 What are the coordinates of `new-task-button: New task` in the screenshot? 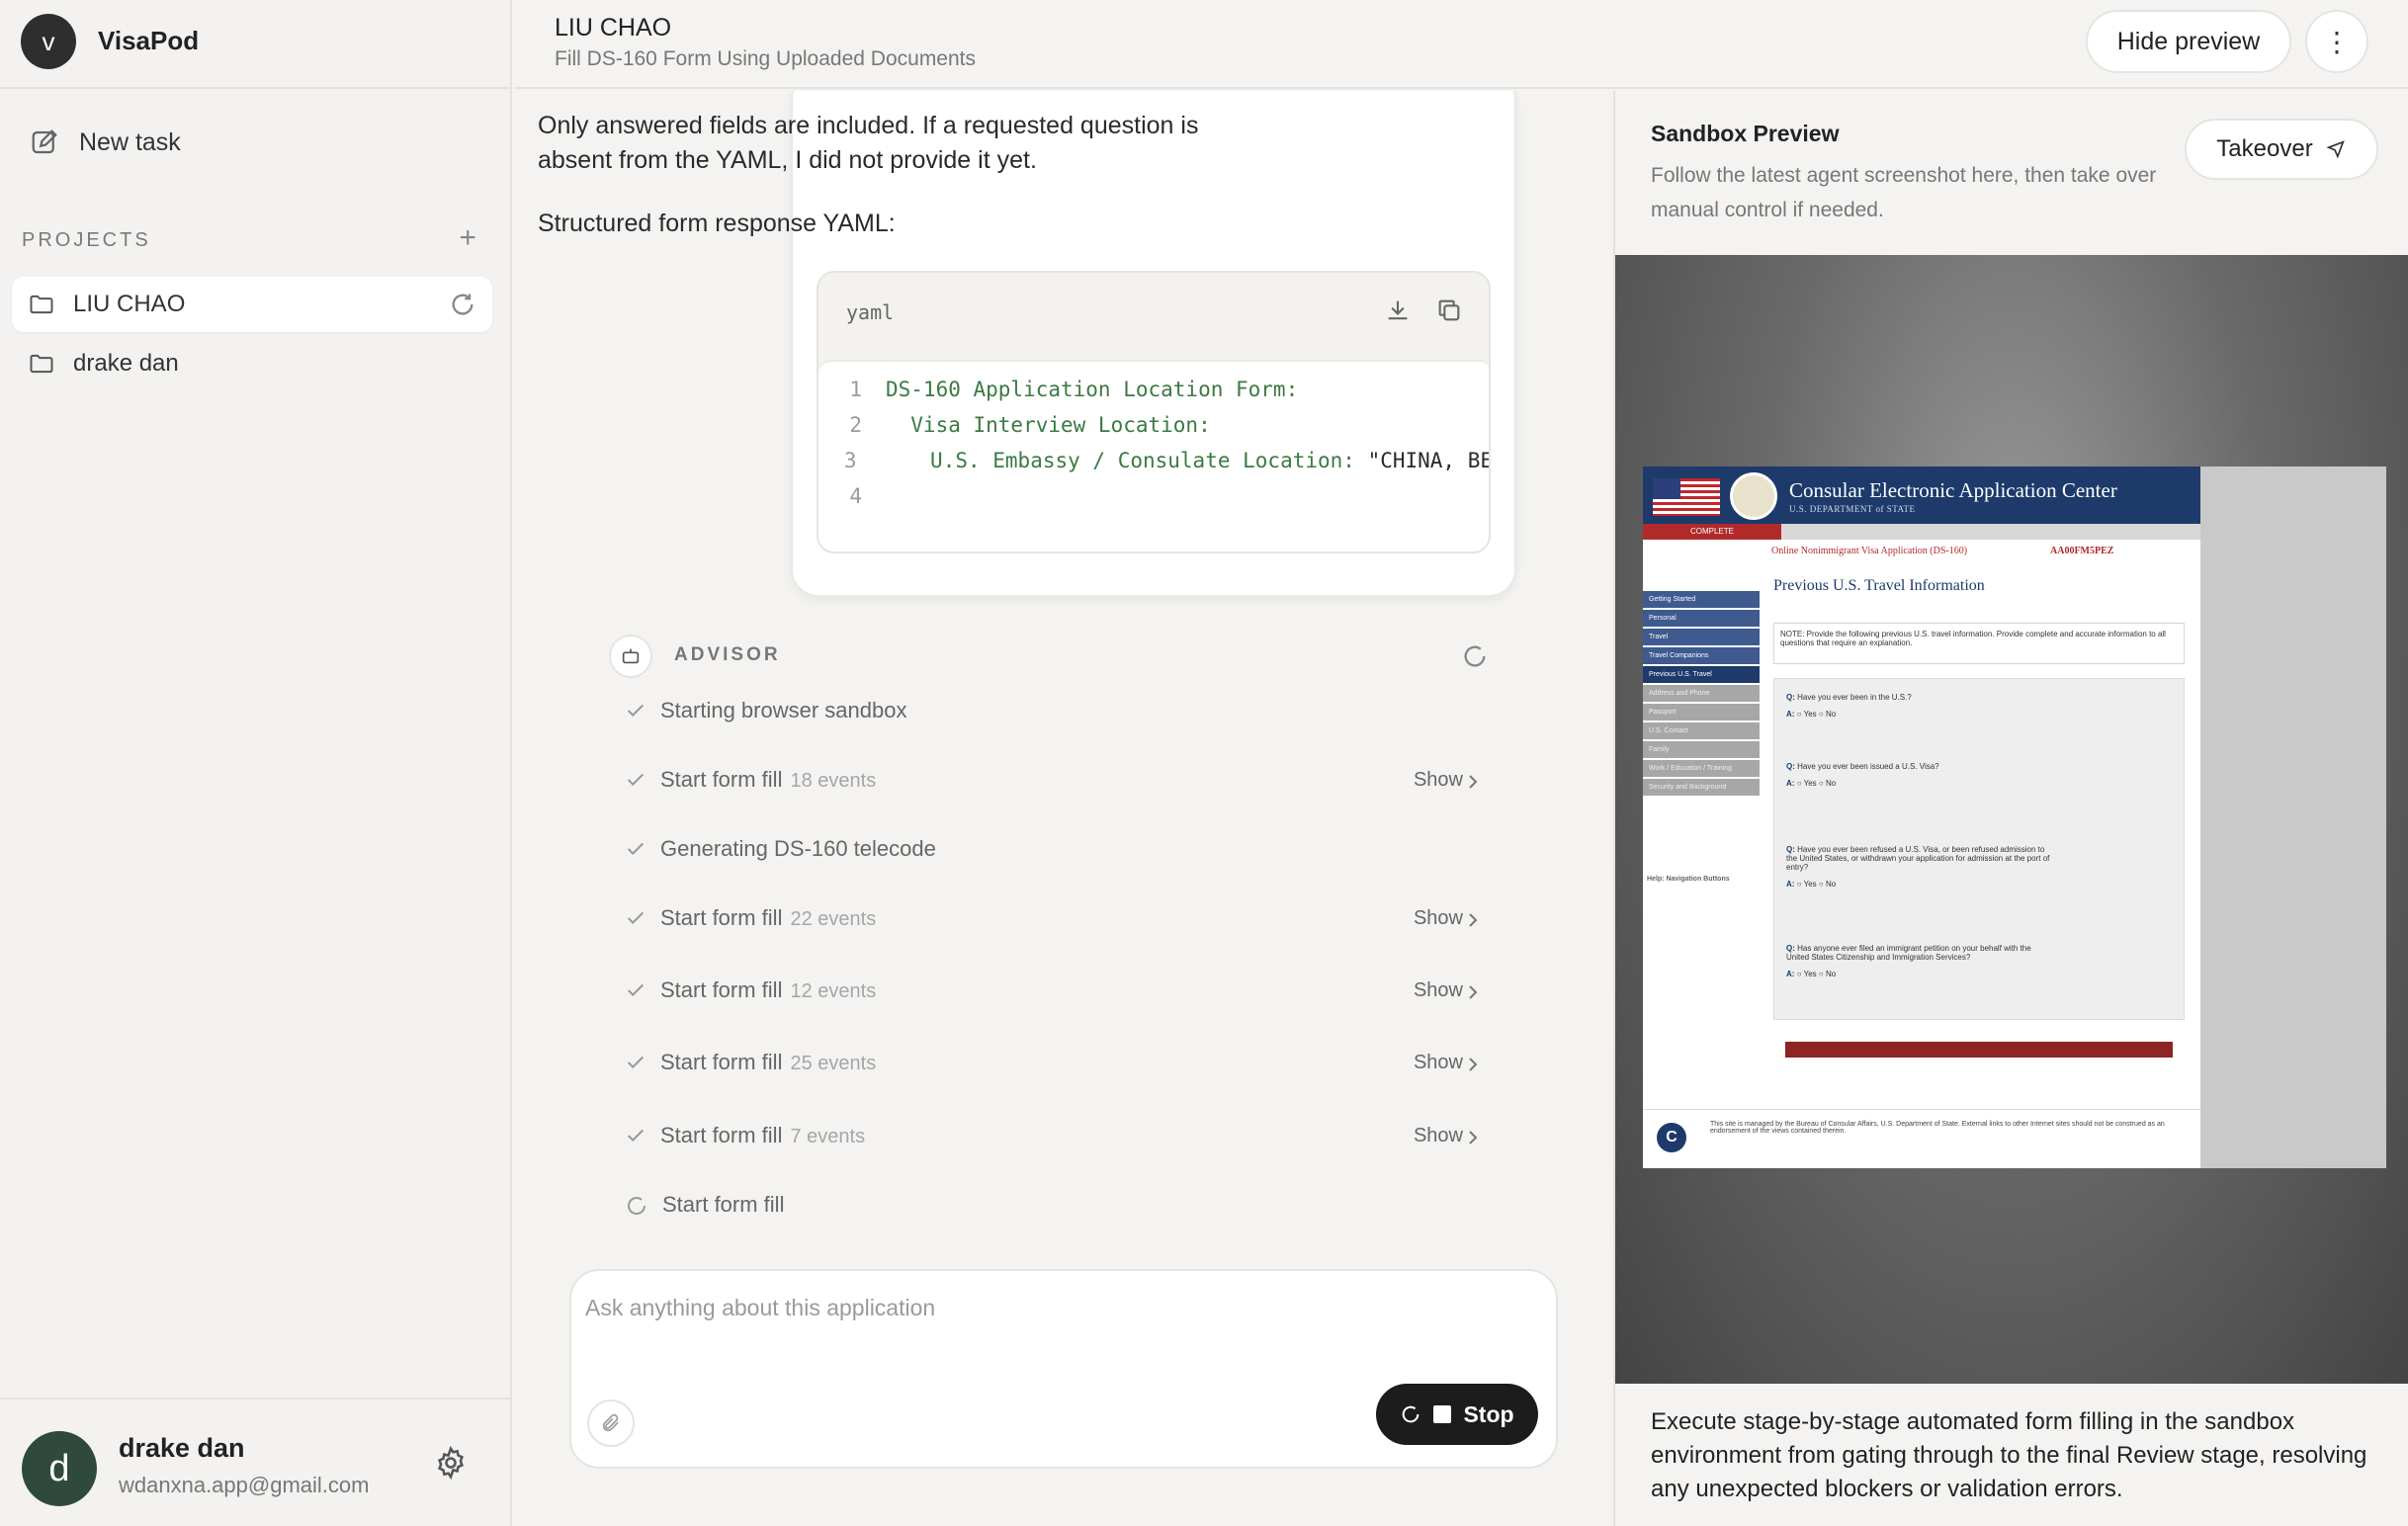 It's located at (105, 142).